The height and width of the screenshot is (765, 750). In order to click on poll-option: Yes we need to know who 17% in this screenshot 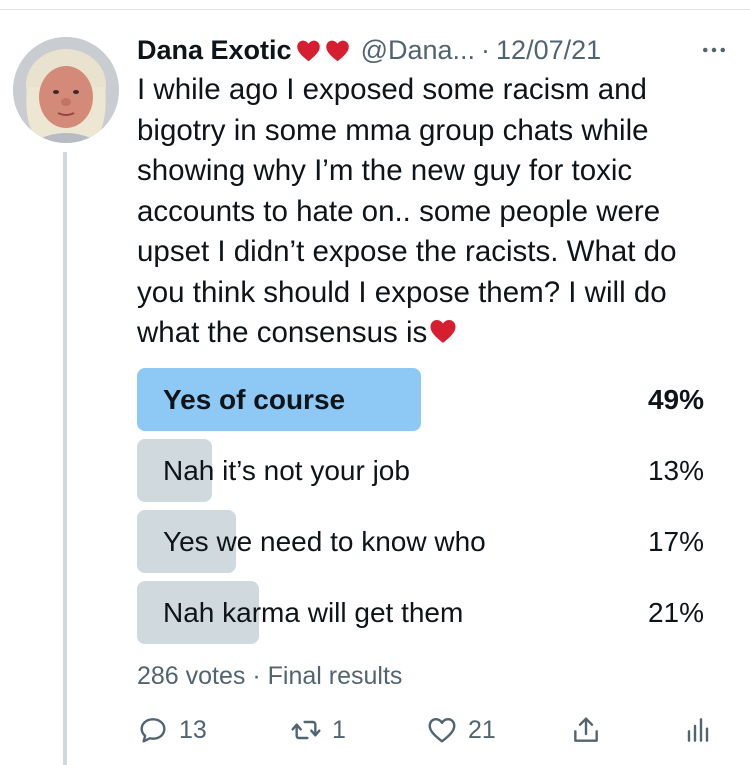, I will do `click(427, 541)`.